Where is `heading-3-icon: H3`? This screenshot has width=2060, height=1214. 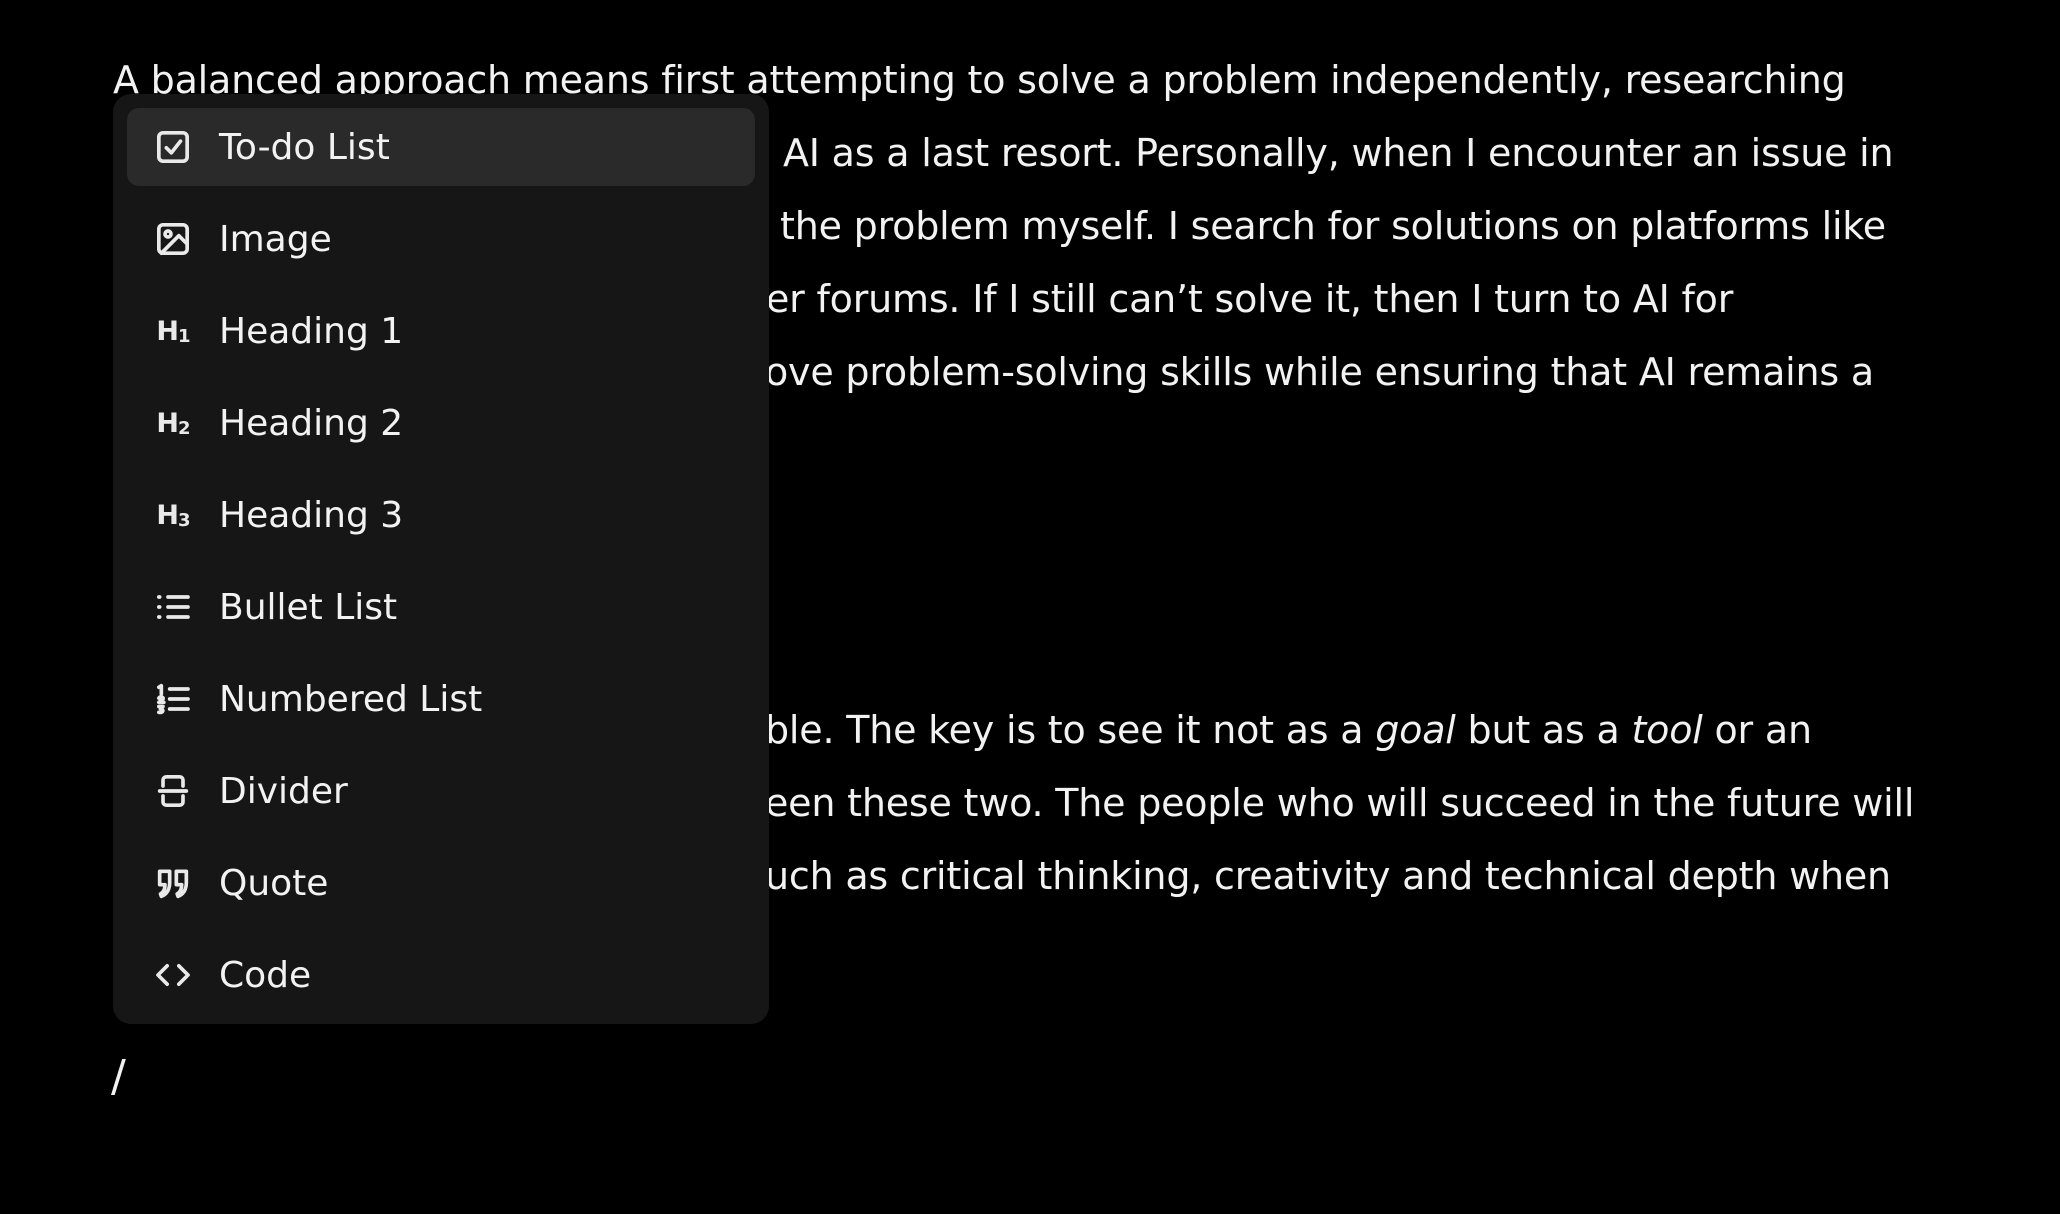
heading-3-icon: H3 is located at coordinates (173, 515).